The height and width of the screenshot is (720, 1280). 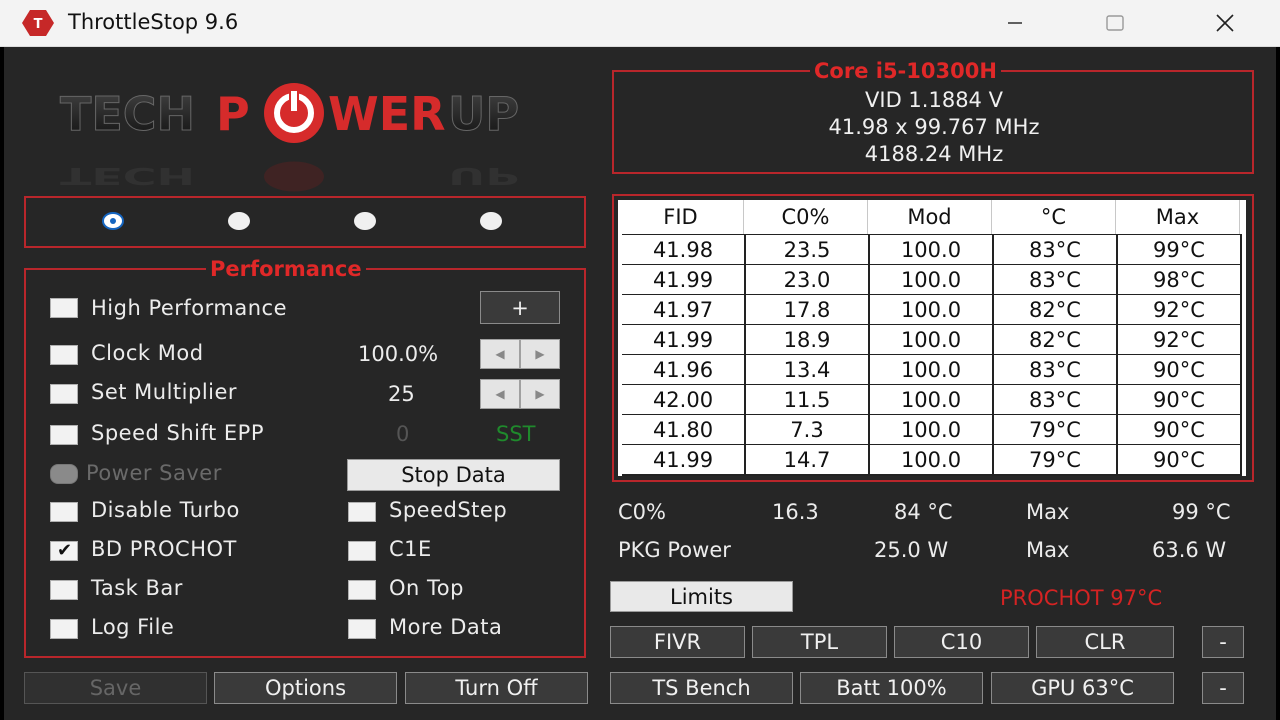 I want to click on sst-tag: SST, so click(x=516, y=434).